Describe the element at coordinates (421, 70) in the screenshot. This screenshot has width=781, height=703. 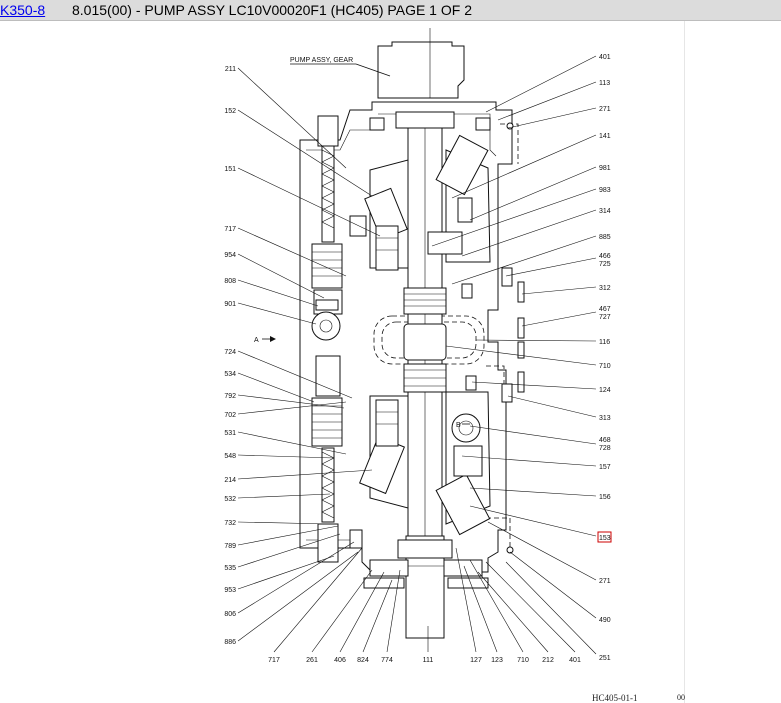
I see `gear-pump-body` at that location.